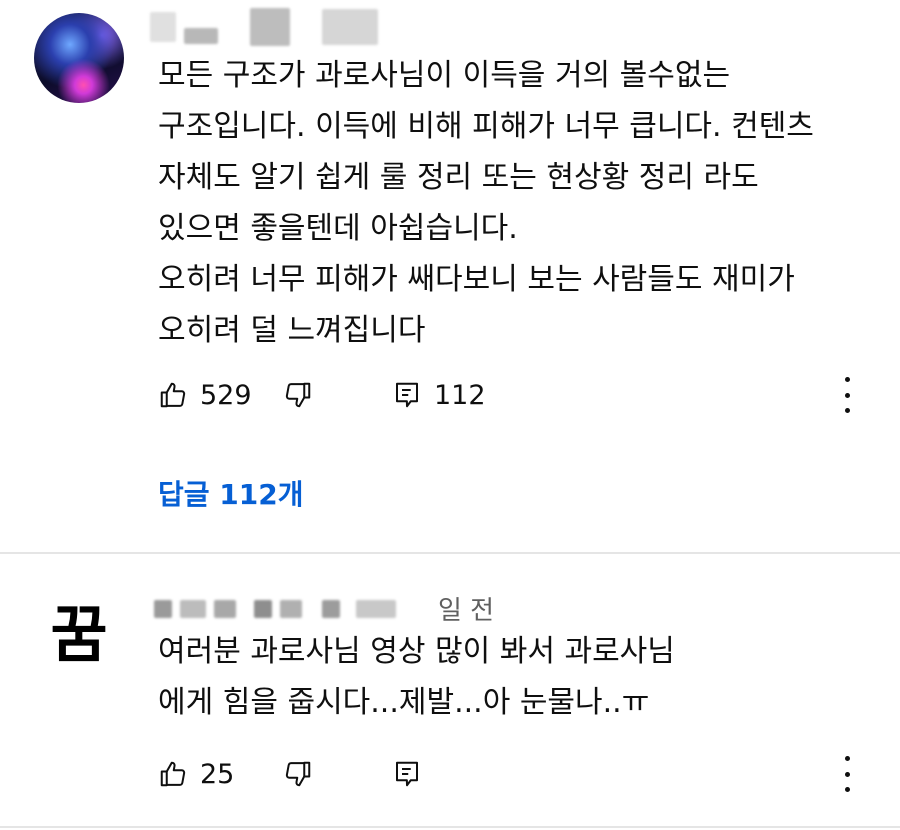  What do you see at coordinates (217, 774) in the screenshot?
I see `like-count: 25` at bounding box center [217, 774].